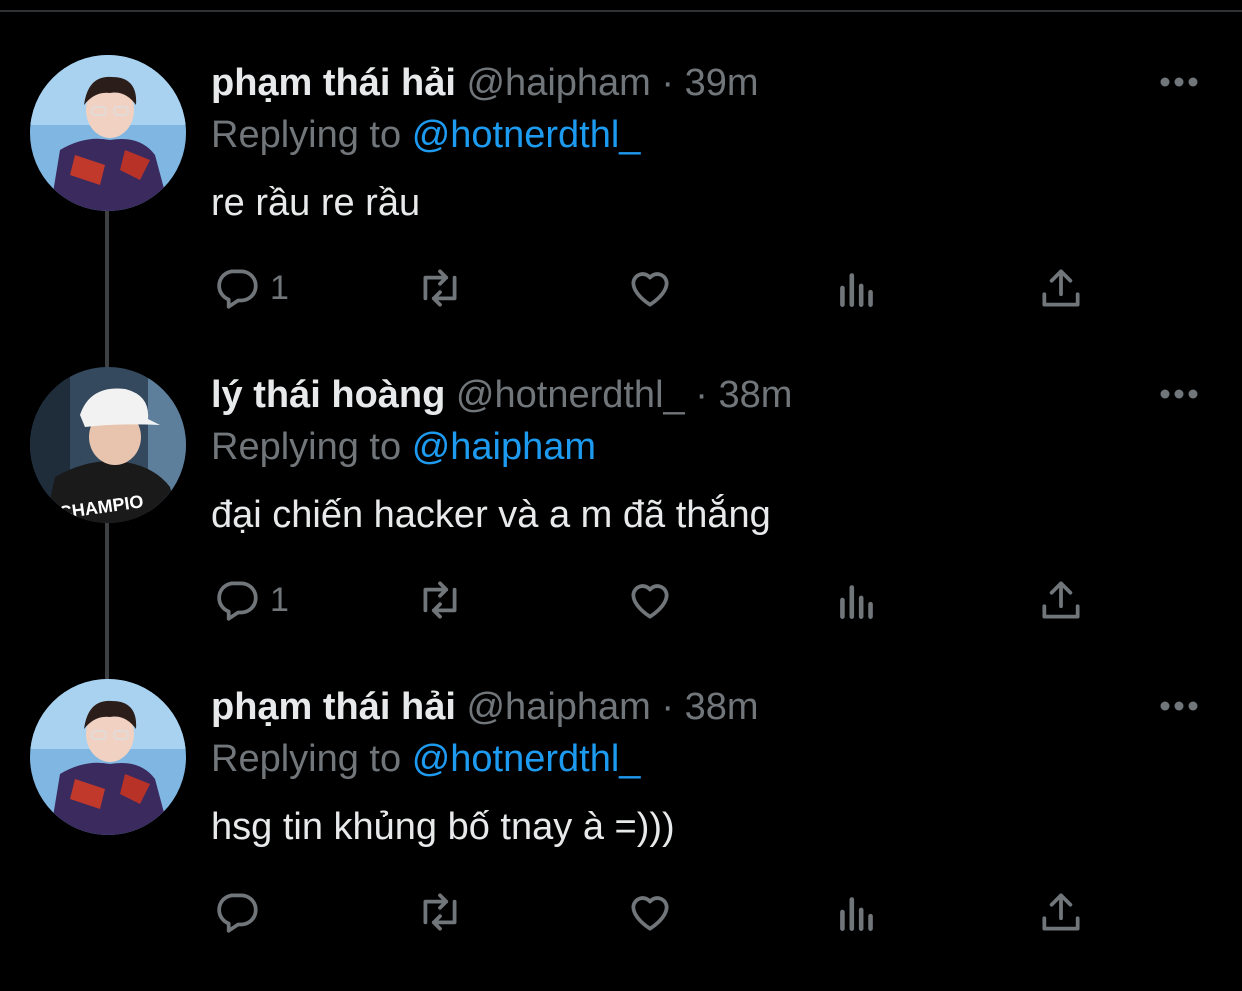  Describe the element at coordinates (621, 11) in the screenshot. I see `top-divider` at that location.